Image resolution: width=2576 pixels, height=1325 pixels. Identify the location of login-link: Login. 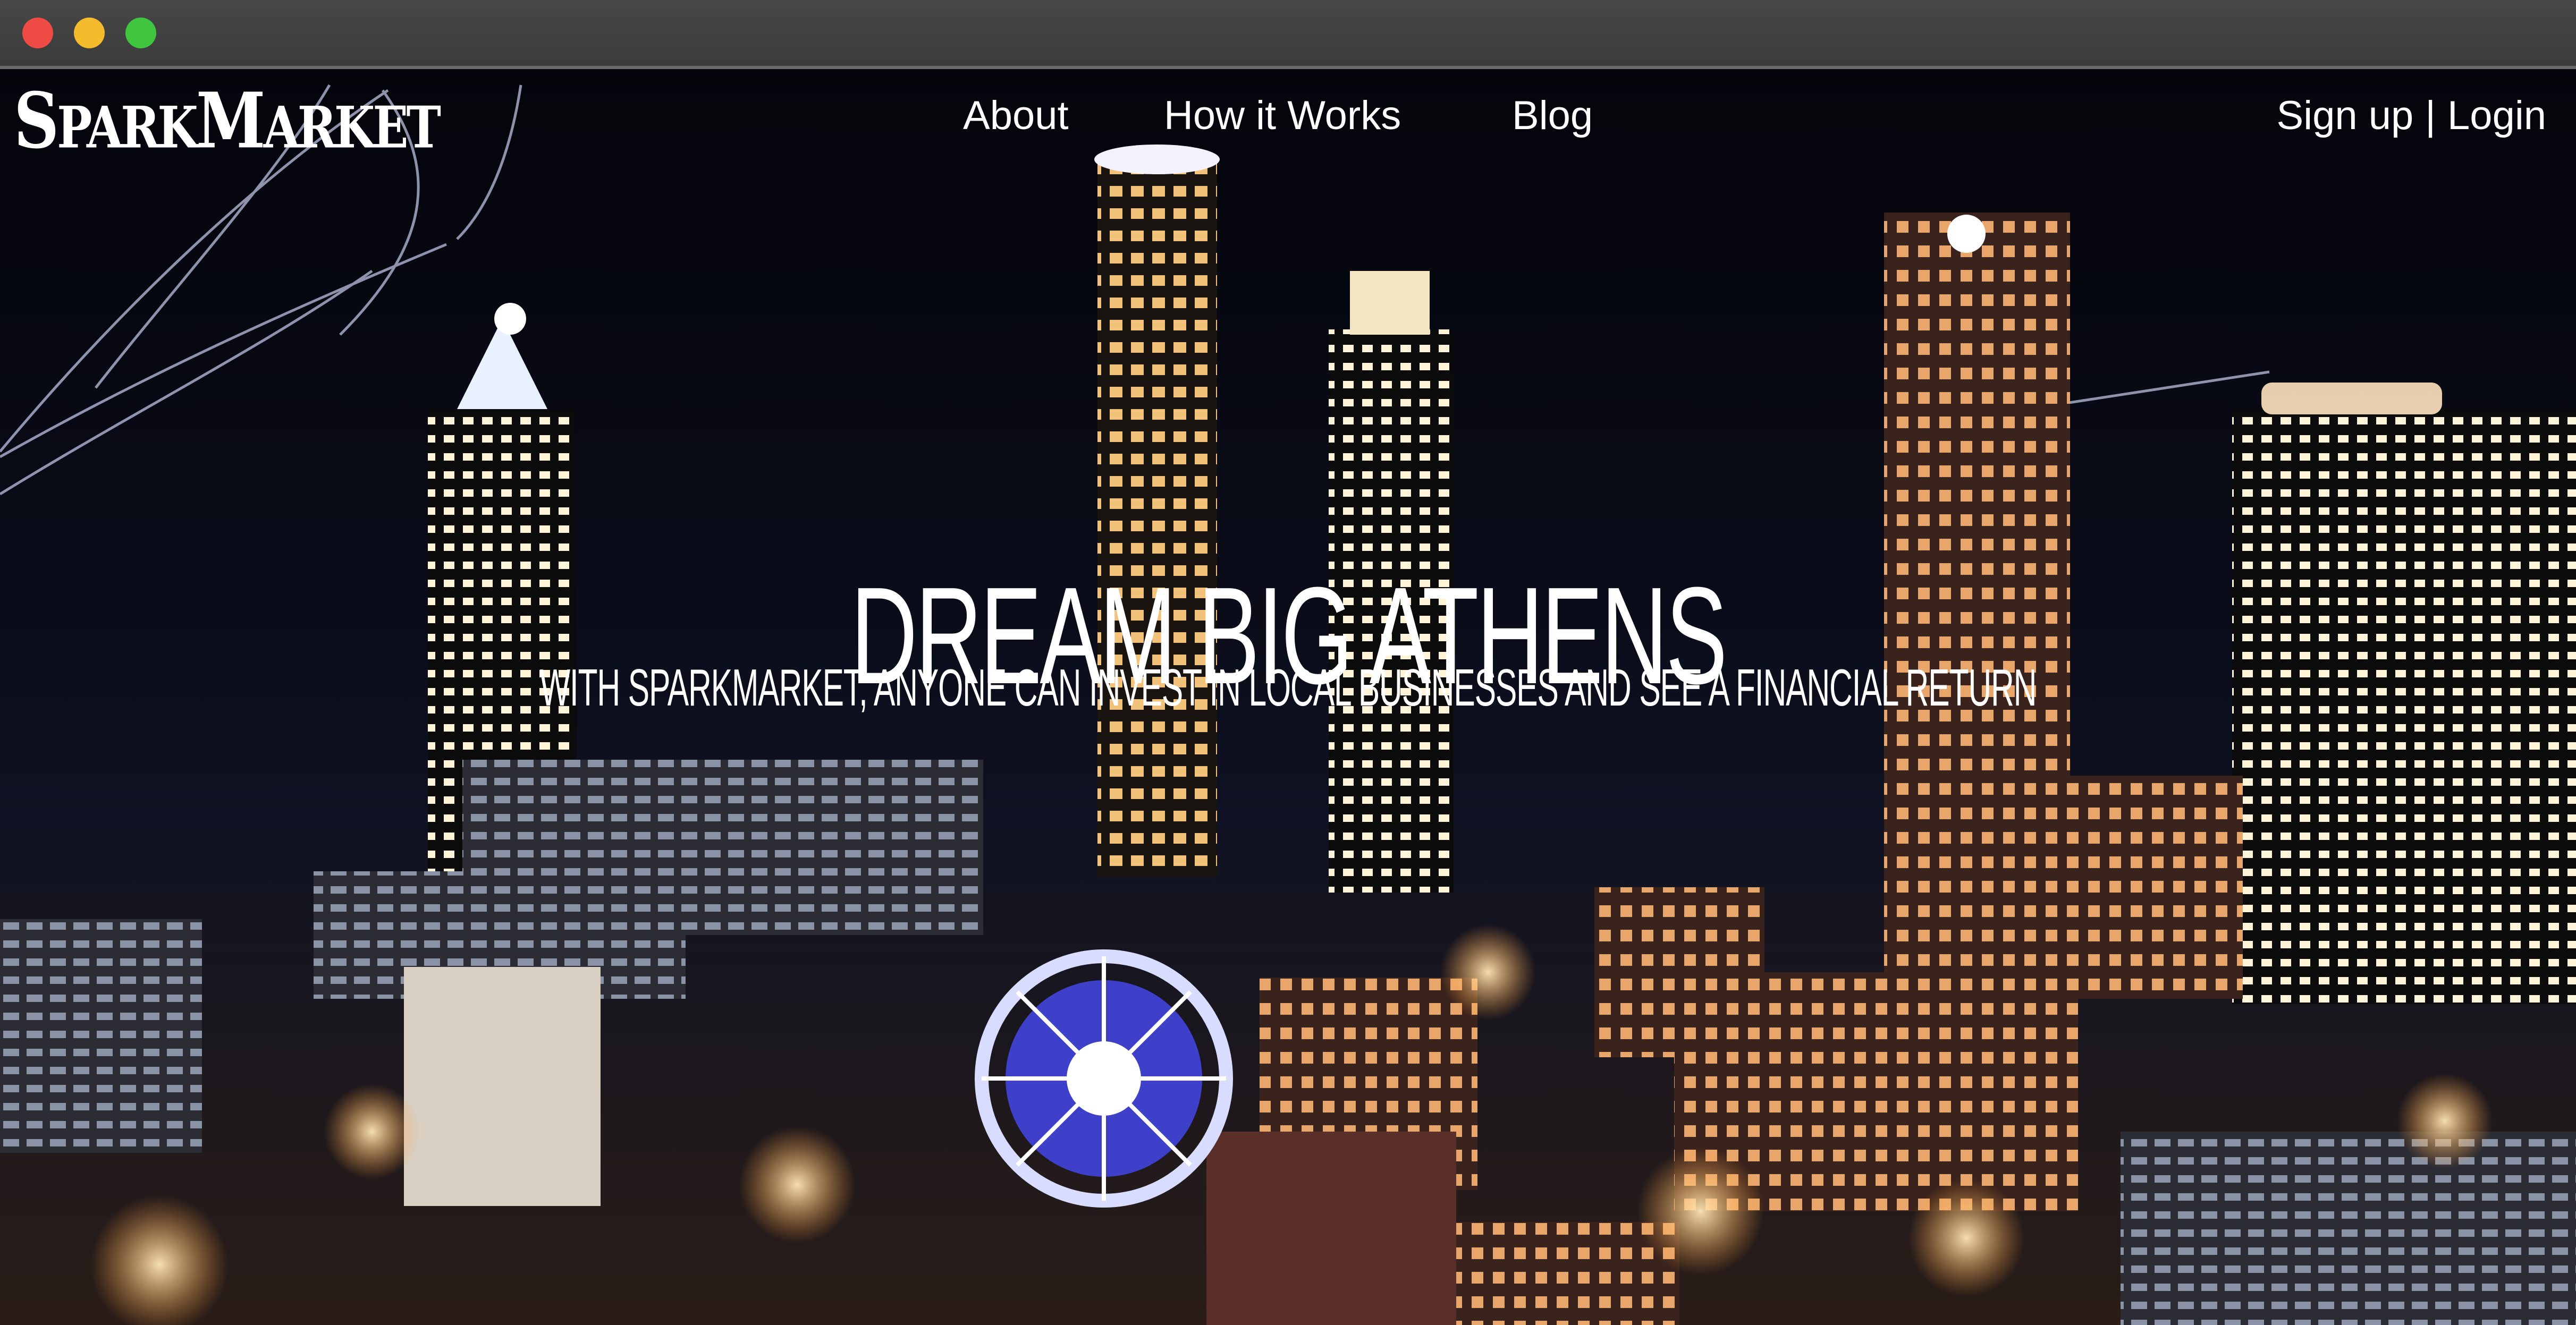
(2497, 115).